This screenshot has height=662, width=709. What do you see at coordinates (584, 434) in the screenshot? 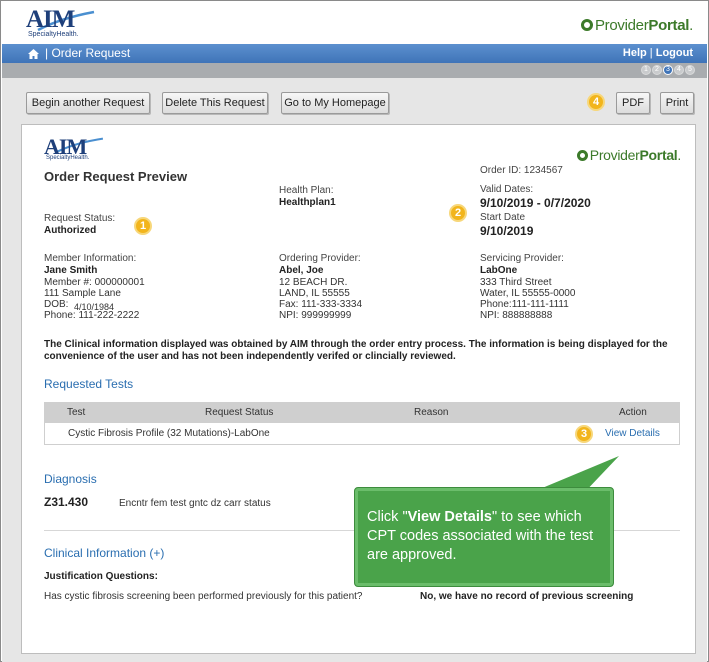
I see `annotation-badge-3: 3` at bounding box center [584, 434].